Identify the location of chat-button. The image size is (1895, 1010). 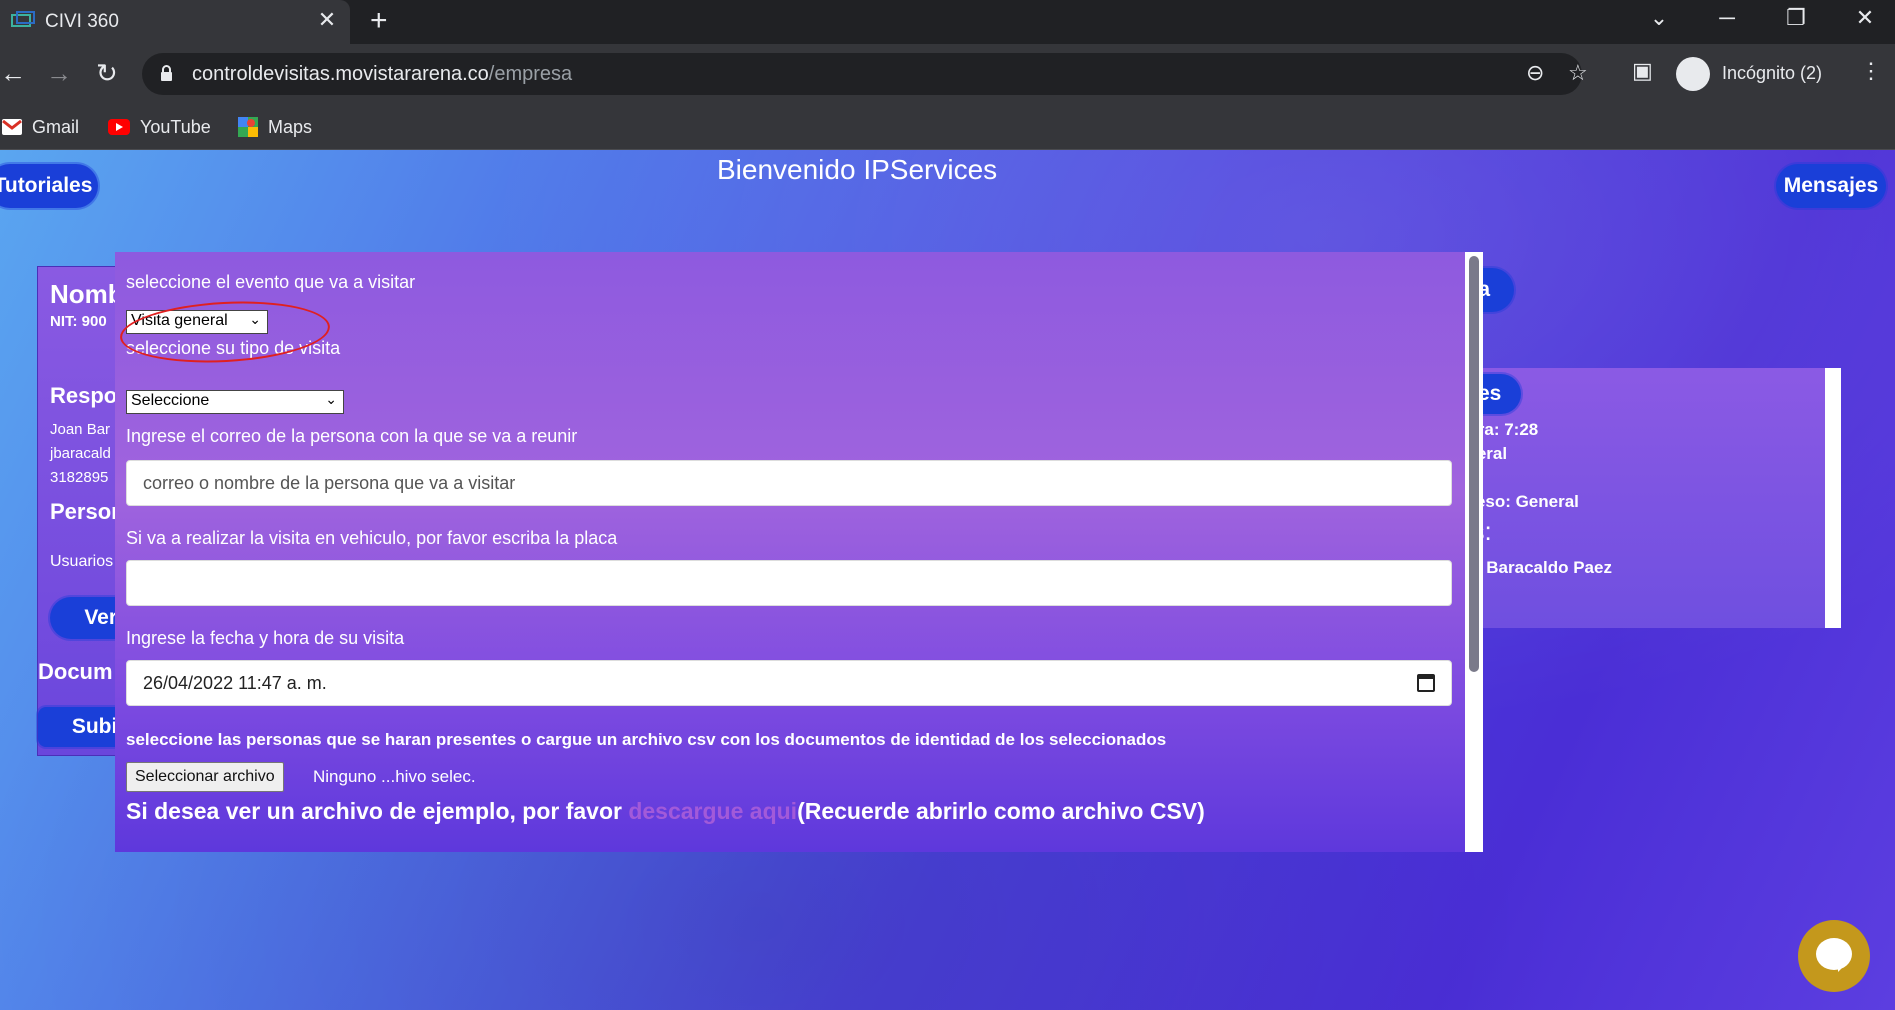
(1834, 956).